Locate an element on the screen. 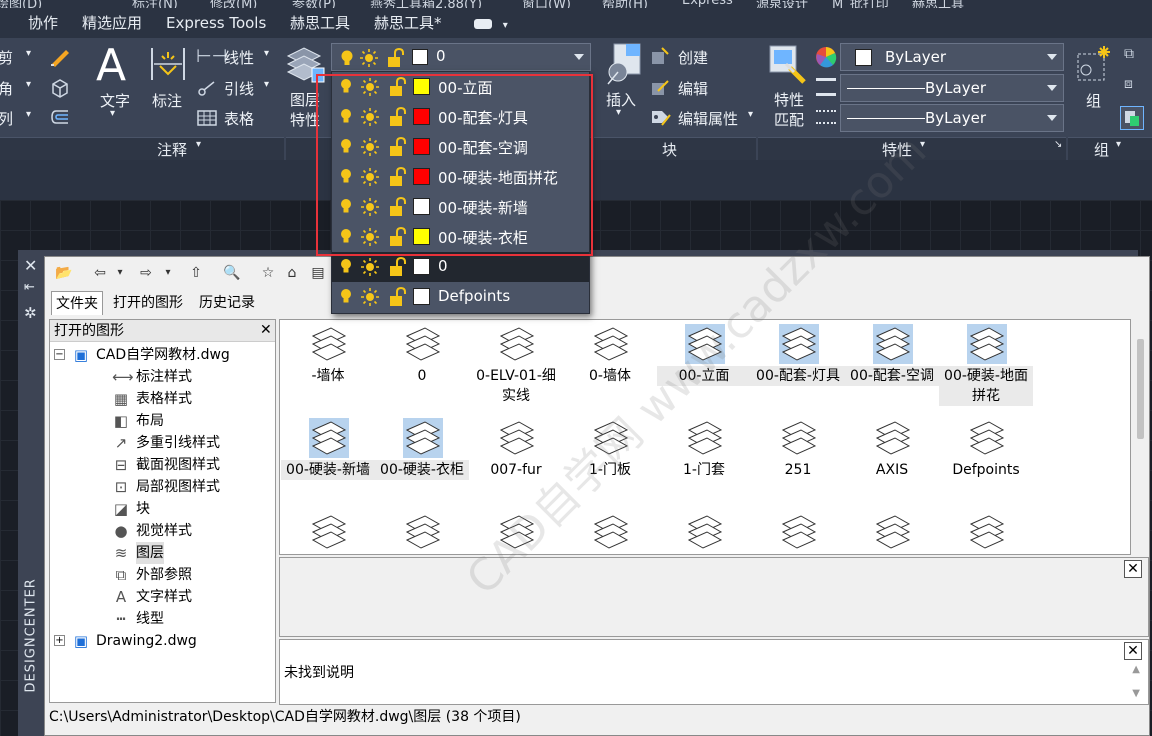 The width and height of the screenshot is (1152, 736). tree-item: ◪ 块 is located at coordinates (162, 509).